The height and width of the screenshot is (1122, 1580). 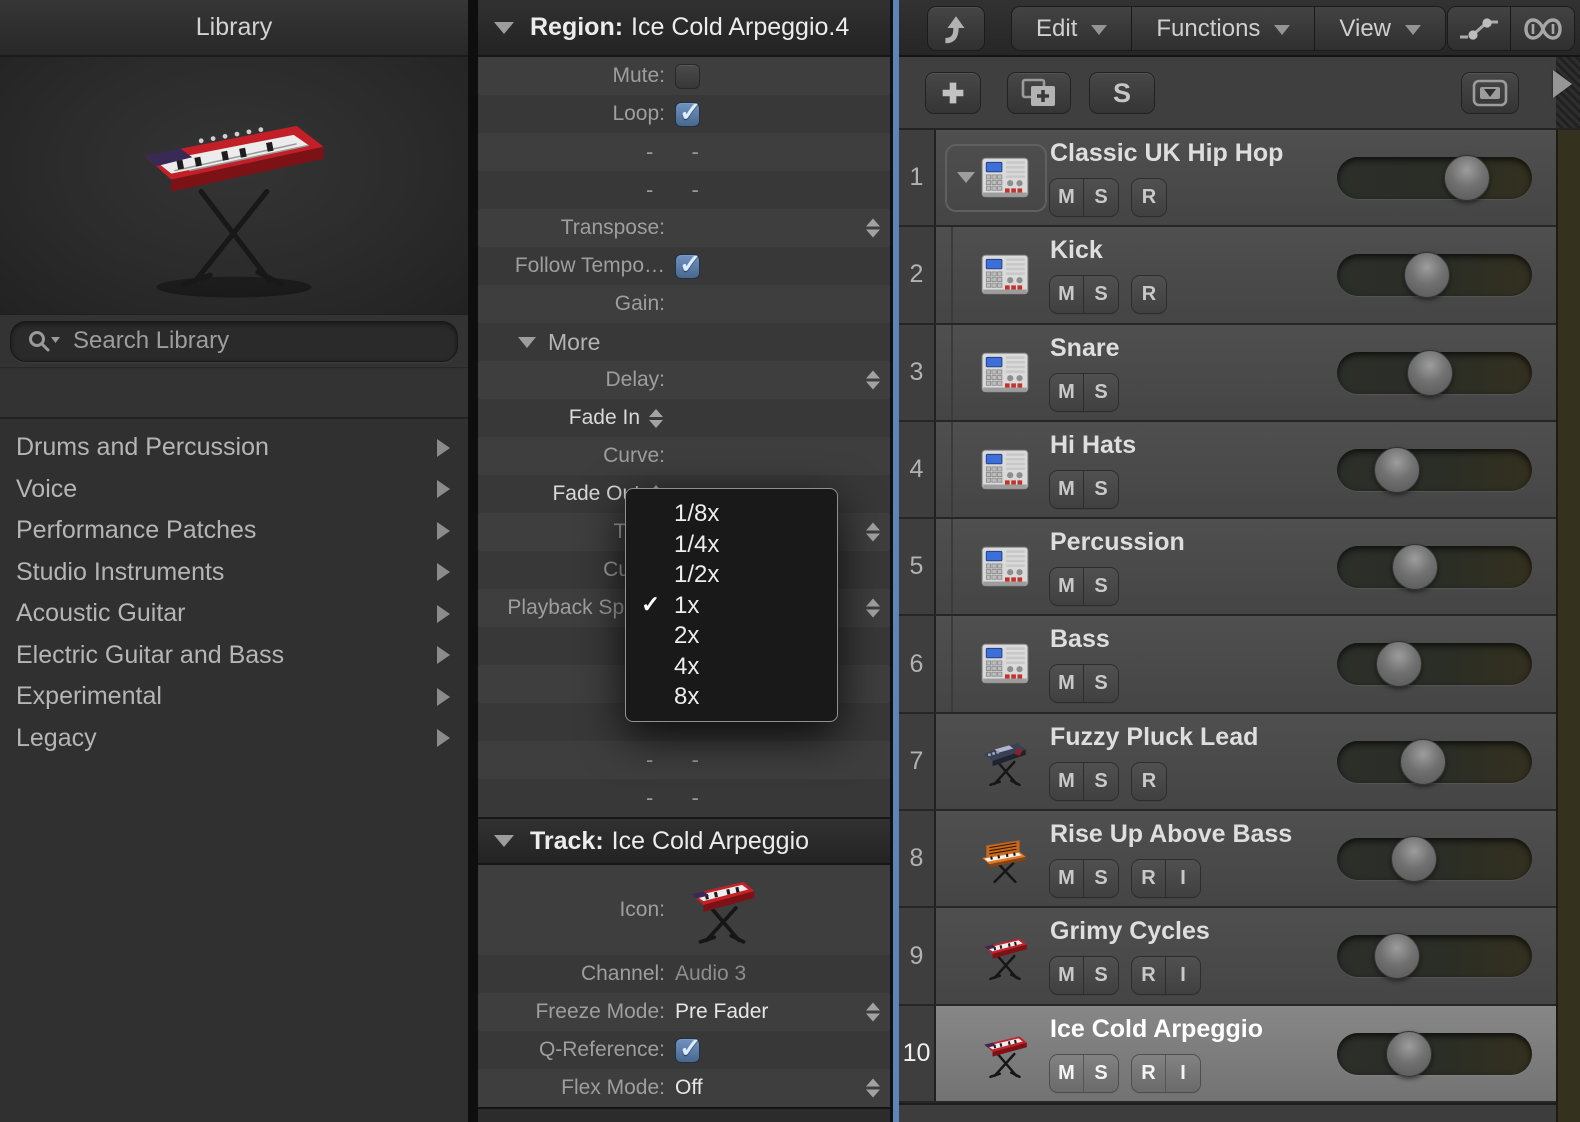 I want to click on menu-item: 2x, so click(x=731, y=636).